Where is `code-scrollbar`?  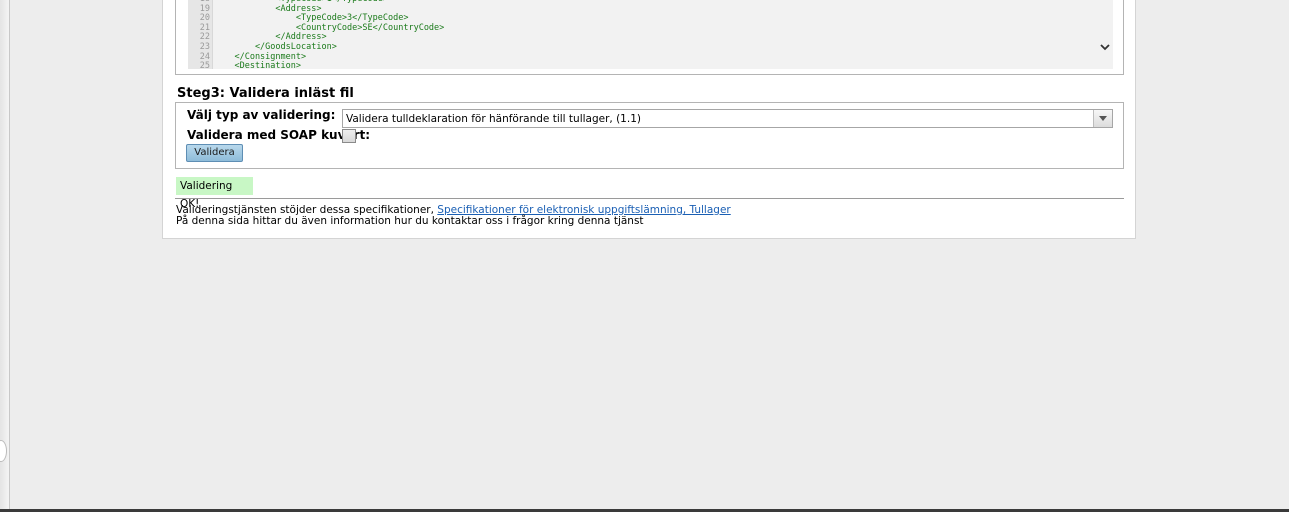 code-scrollbar is located at coordinates (1105, 34).